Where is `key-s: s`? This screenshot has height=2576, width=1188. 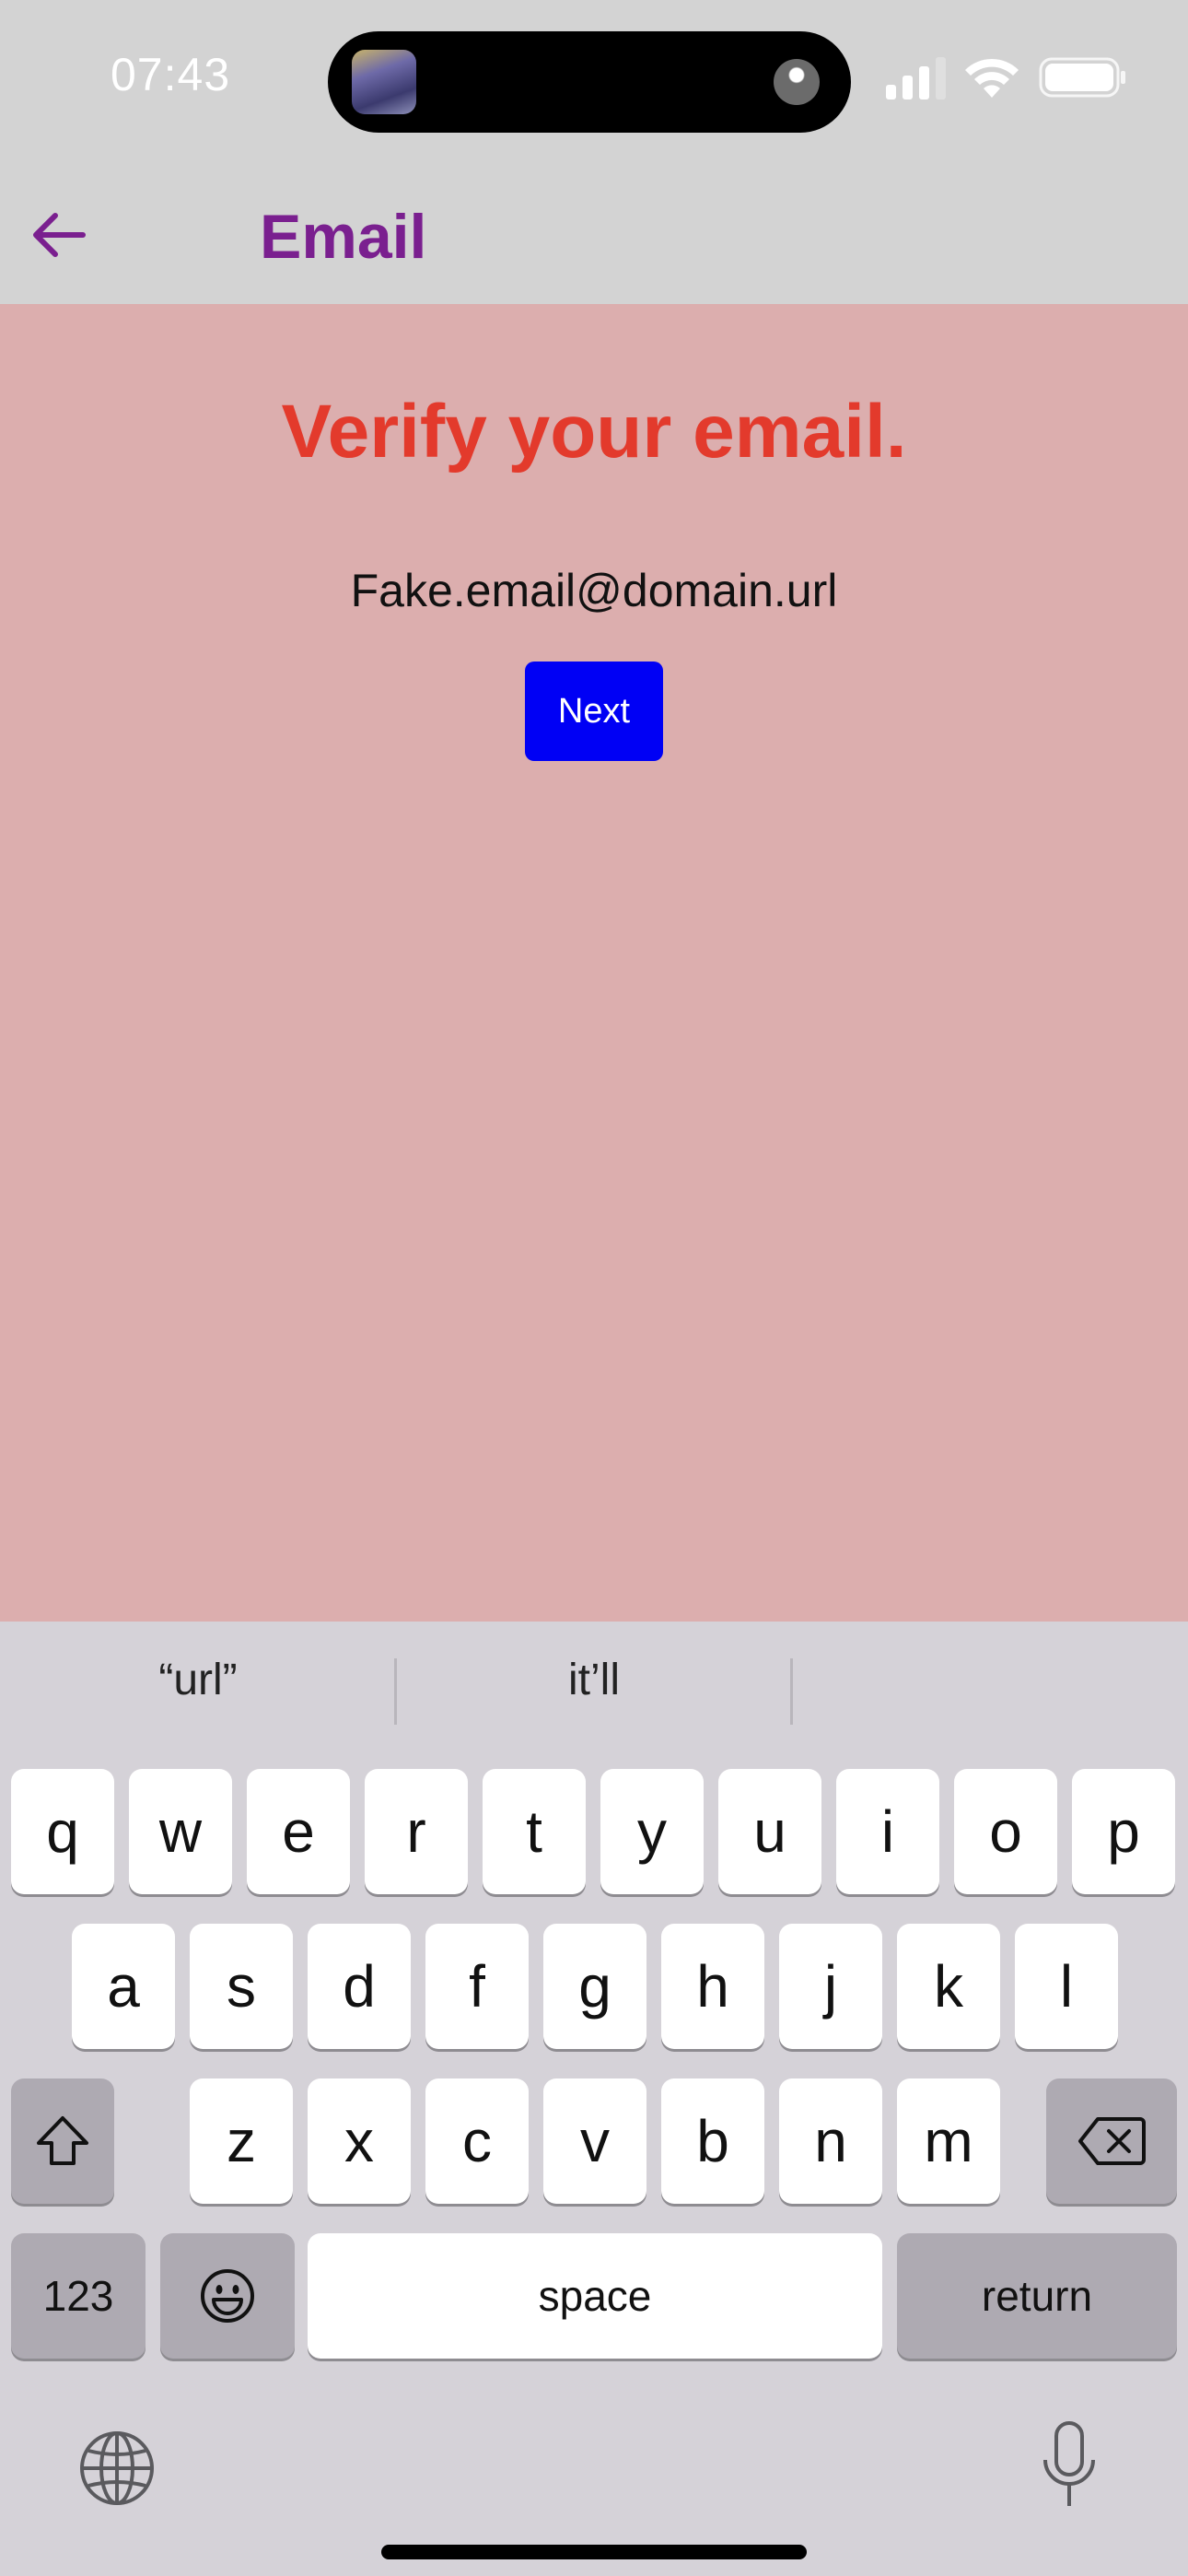 key-s: s is located at coordinates (242, 1986).